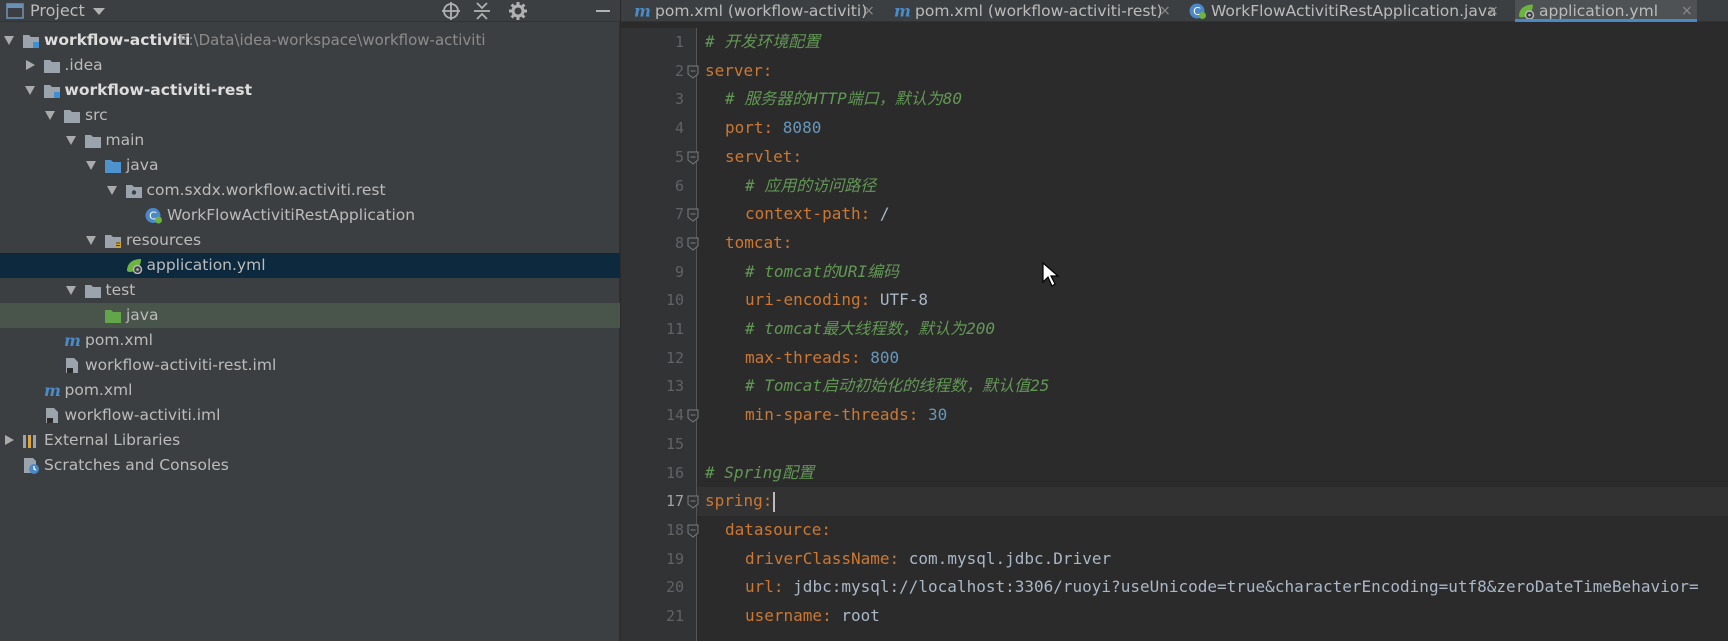 The image size is (1728, 641). I want to click on code-token: # 服务器的HTTP端口，默认为80, so click(844, 99).